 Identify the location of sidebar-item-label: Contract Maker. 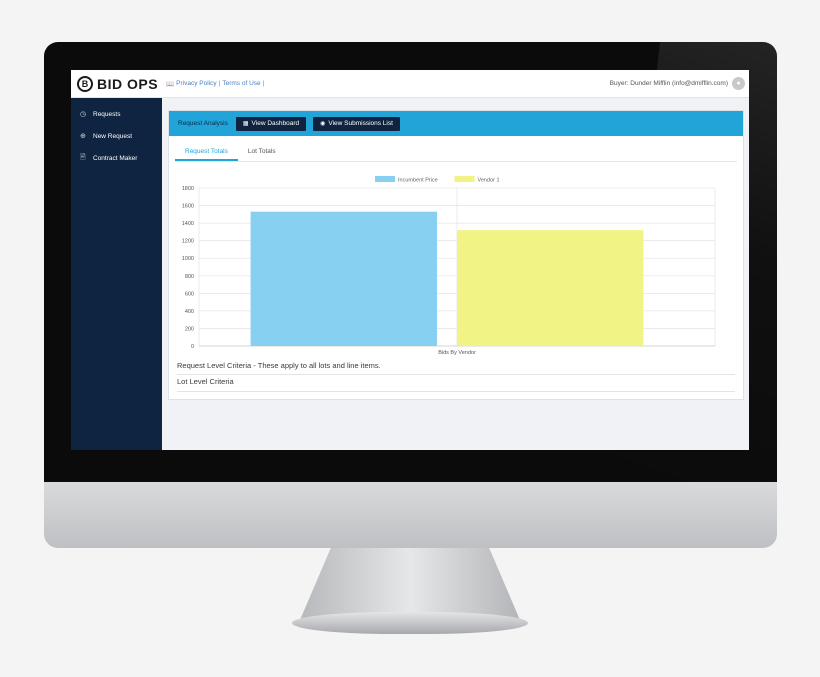
(115, 158).